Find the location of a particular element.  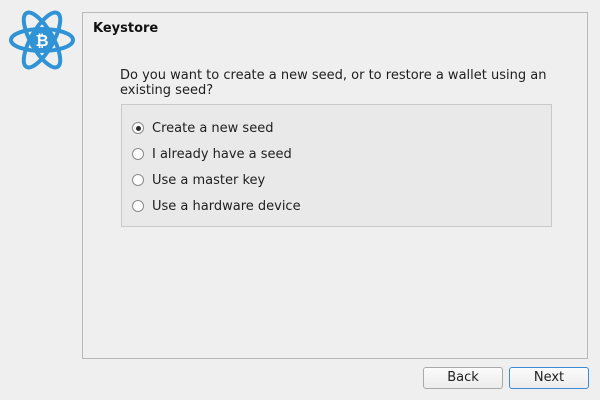

option-label: Create a new seed is located at coordinates (213, 128).